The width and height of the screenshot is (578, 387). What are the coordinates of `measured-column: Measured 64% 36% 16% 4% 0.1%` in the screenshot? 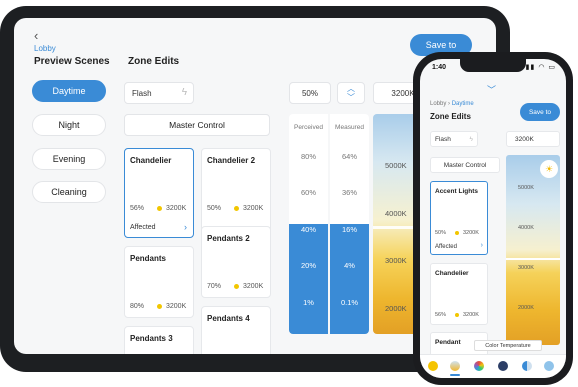 It's located at (349, 224).